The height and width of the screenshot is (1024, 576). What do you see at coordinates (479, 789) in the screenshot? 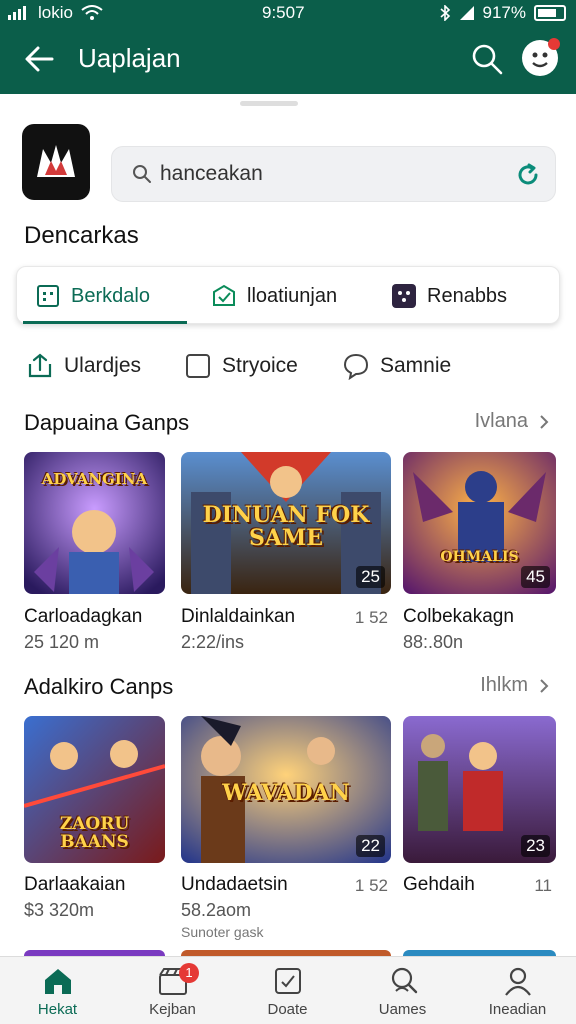
I see `game-thumbnail: 23` at bounding box center [479, 789].